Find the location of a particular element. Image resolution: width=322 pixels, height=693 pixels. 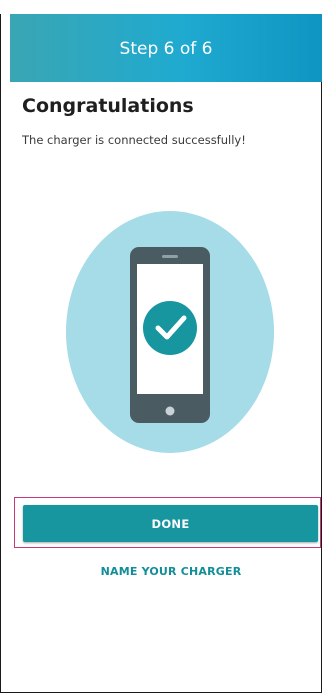

status-icons is located at coordinates (162, 9).